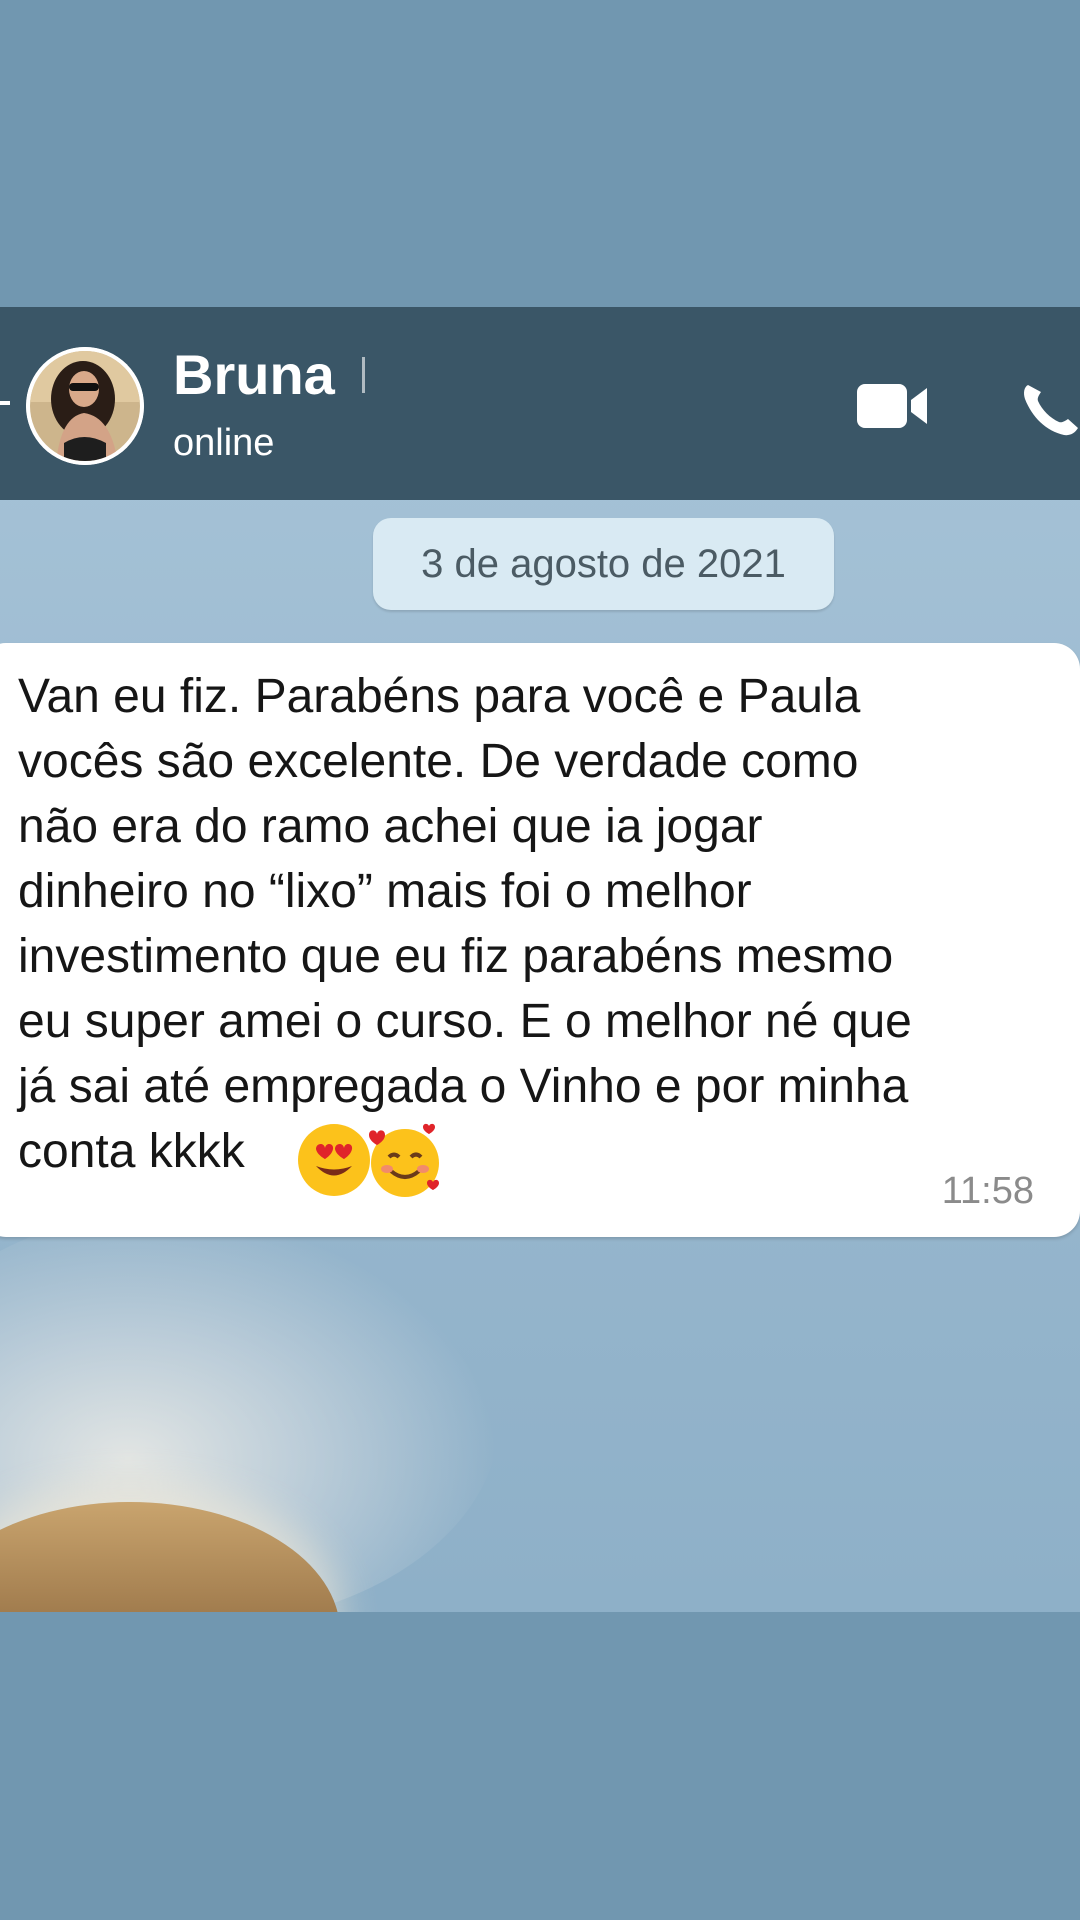 This screenshot has height=1920, width=1080. I want to click on avatar, so click(85, 406).